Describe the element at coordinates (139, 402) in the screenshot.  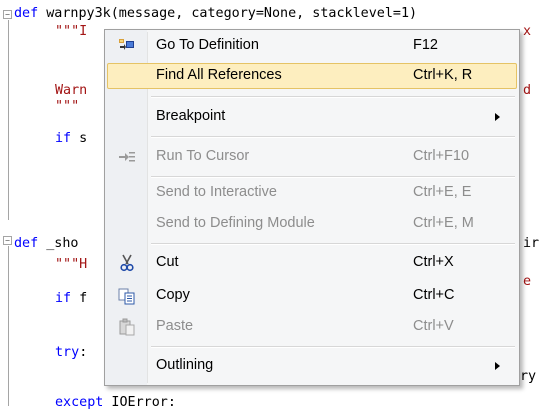
I see `code-text: IOError:` at that location.